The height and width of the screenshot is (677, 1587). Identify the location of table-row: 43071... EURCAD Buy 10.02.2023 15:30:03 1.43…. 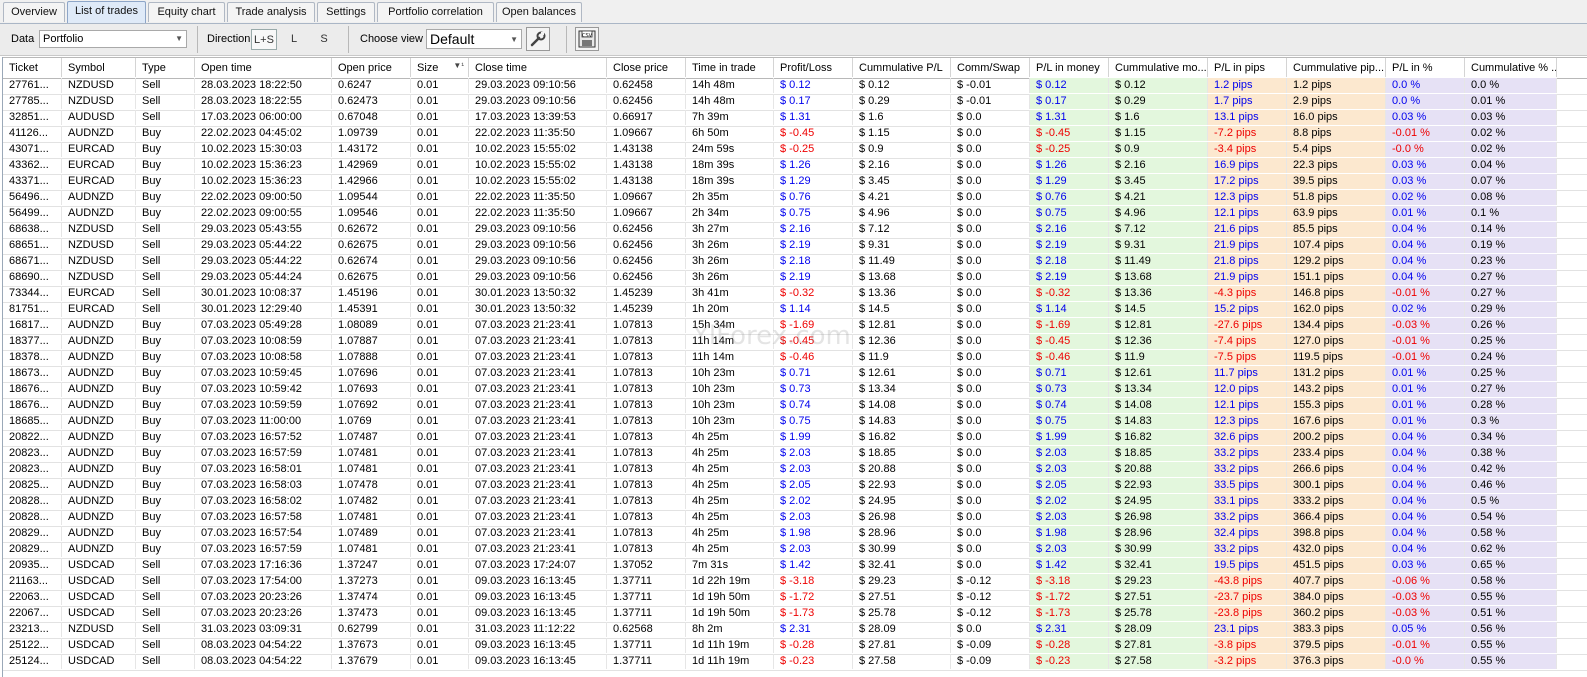
(795, 150).